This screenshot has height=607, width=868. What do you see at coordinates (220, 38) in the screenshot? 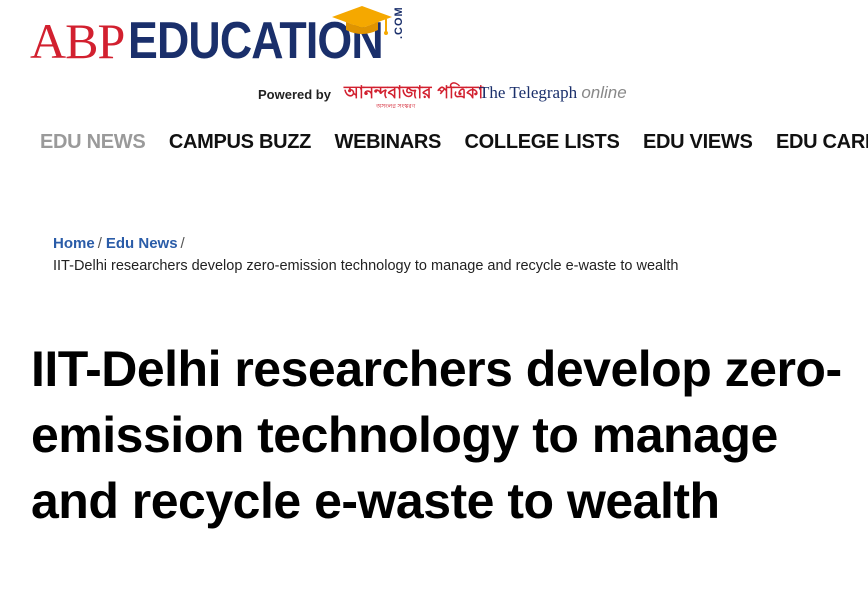
I see `abp-education-logo: ABP EDUCATION .COM` at bounding box center [220, 38].